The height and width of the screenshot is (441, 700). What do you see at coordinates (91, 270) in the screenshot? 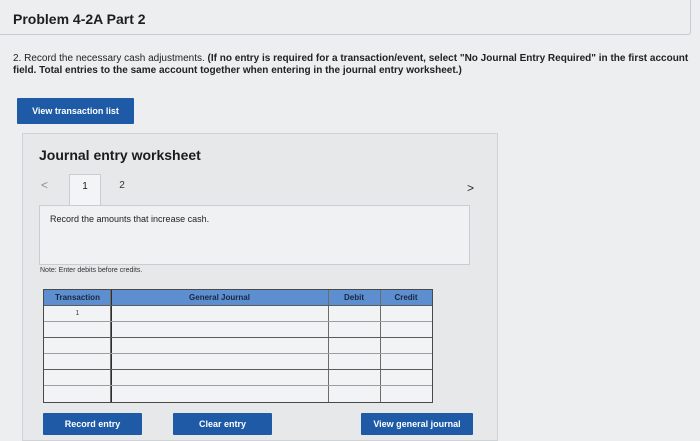
I see `debit-credit-note: Note: Enter debits before credits.` at bounding box center [91, 270].